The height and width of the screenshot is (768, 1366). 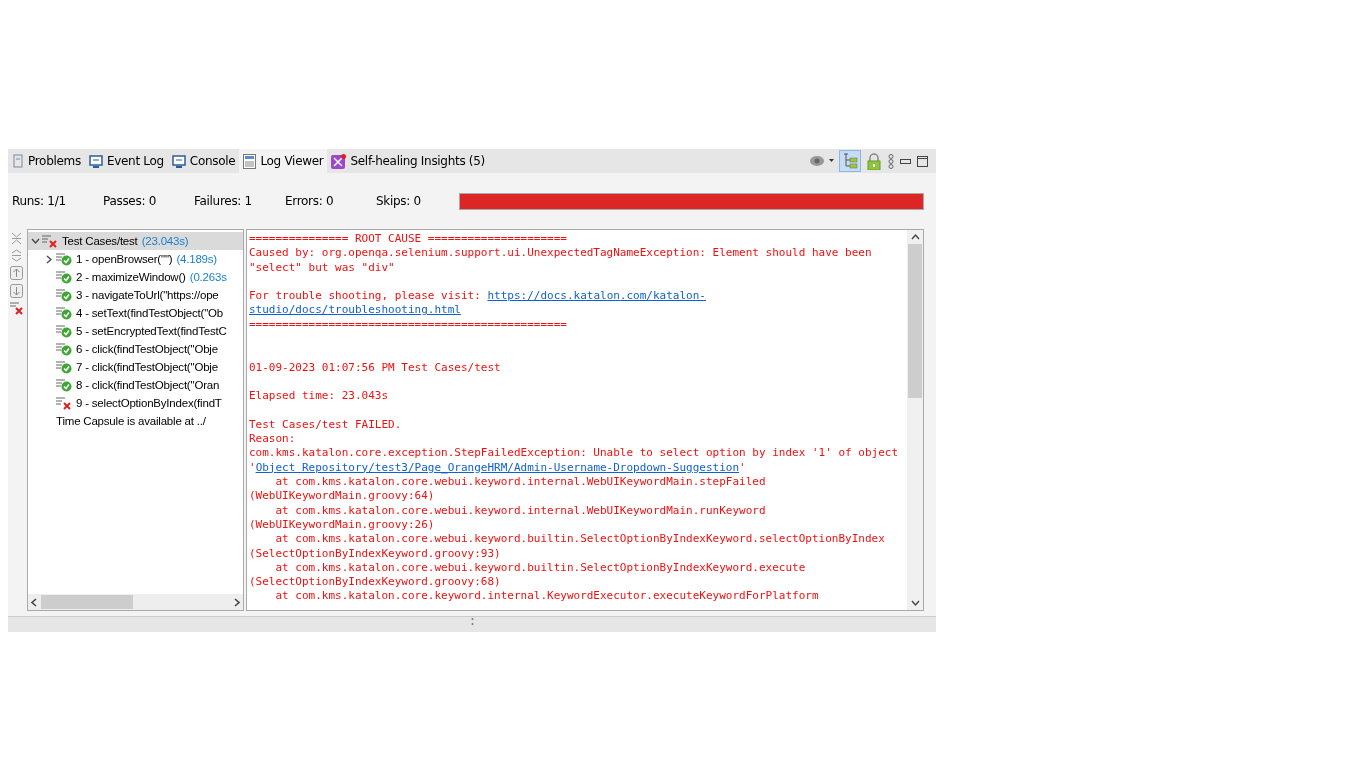 I want to click on stat-label: Errors:, so click(x=304, y=201).